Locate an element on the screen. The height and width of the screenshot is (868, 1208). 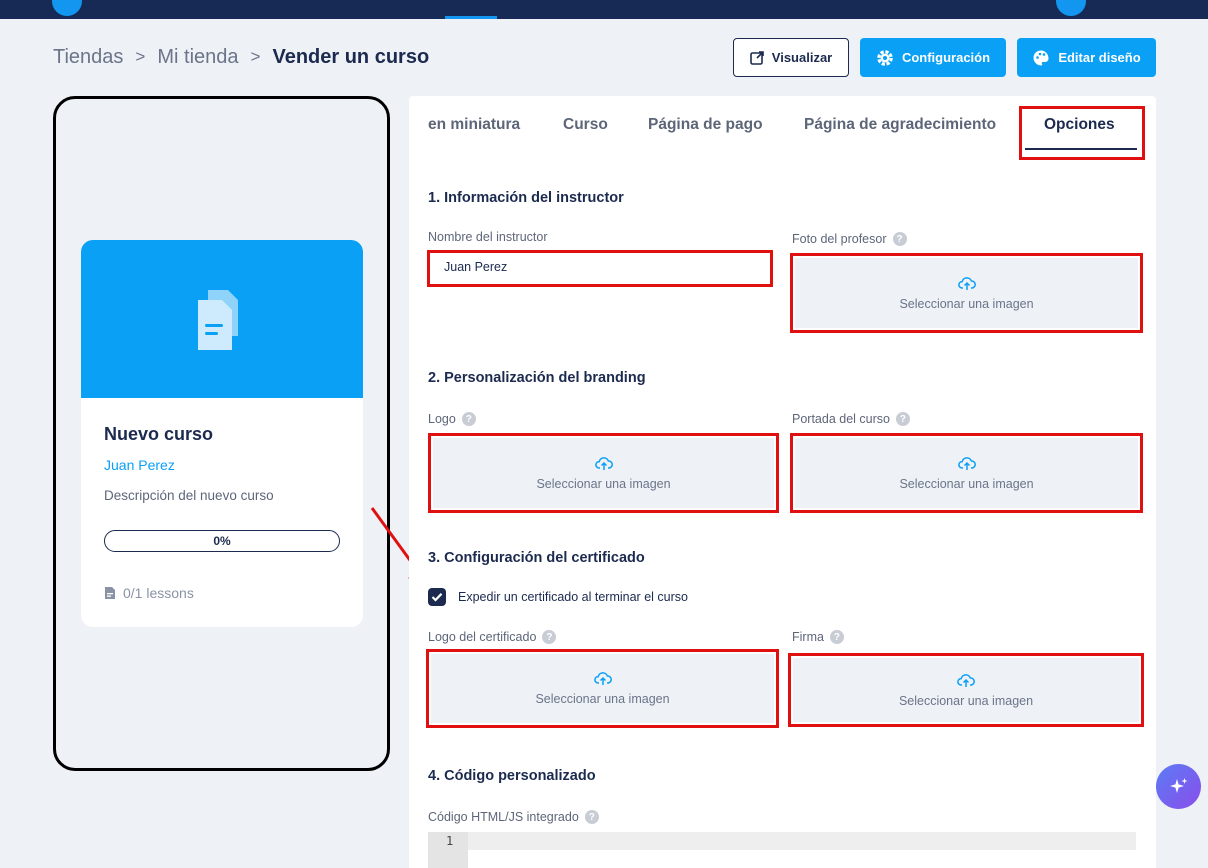
course-cover-upload: Seleccionar una imagen is located at coordinates (966, 473).